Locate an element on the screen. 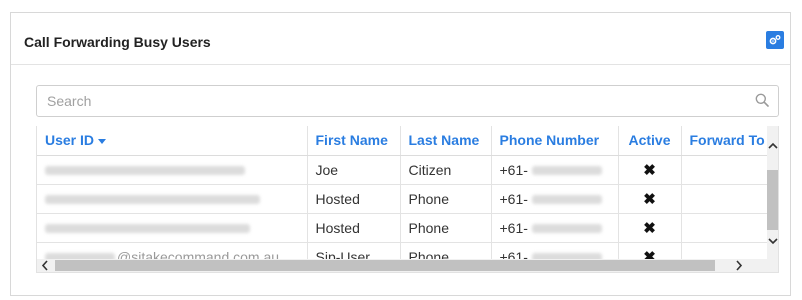 The image size is (802, 300). scroll-up-icon is located at coordinates (773, 146).